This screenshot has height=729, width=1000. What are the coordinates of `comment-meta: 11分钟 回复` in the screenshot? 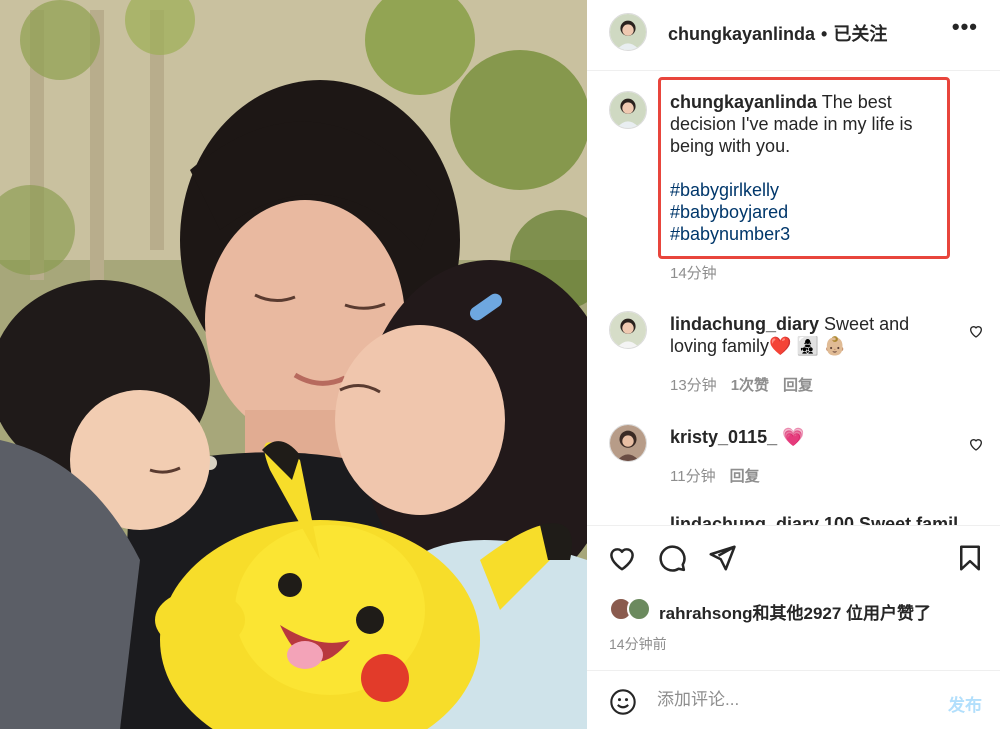 It's located at (722, 475).